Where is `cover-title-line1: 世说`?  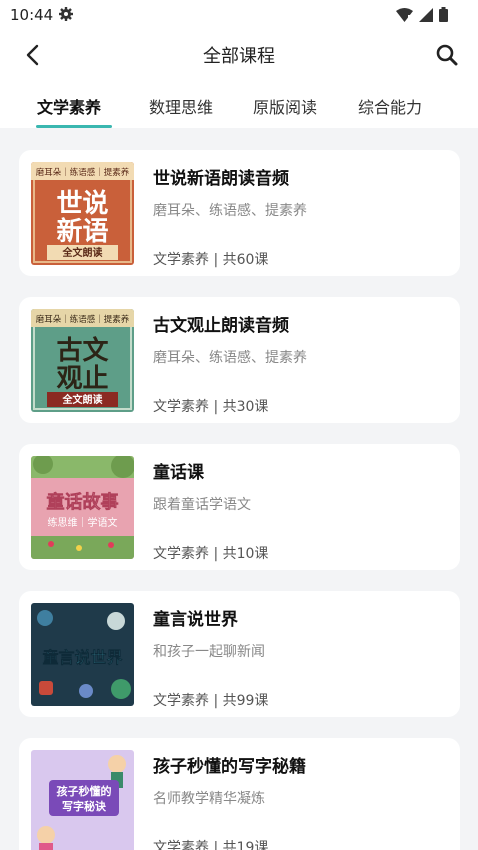
cover-title-line1: 世说 is located at coordinates (82, 204).